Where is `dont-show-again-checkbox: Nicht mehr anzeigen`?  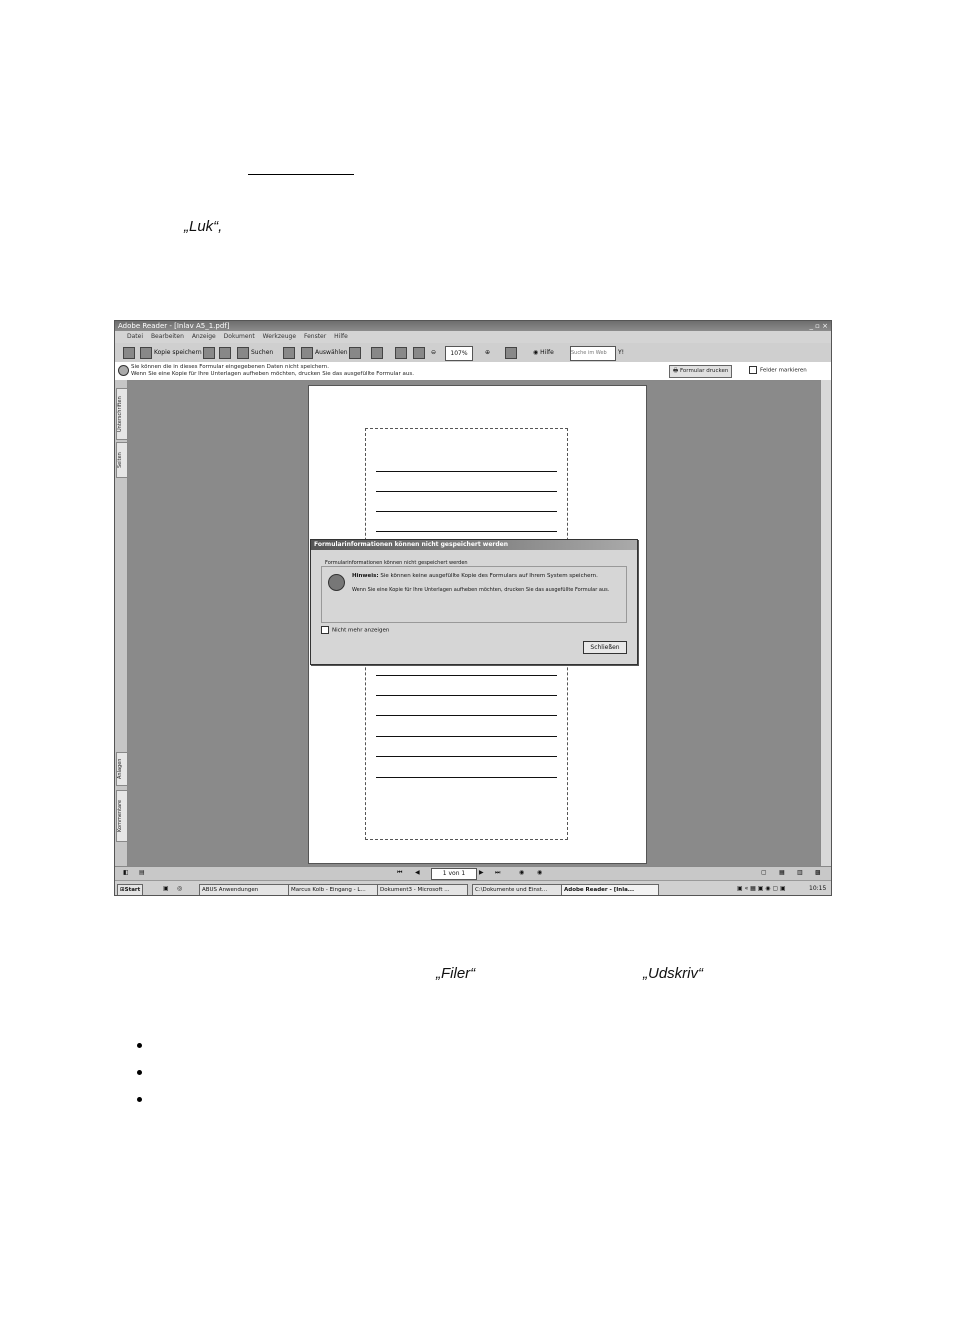 dont-show-again-checkbox: Nicht mehr anzeigen is located at coordinates (355, 630).